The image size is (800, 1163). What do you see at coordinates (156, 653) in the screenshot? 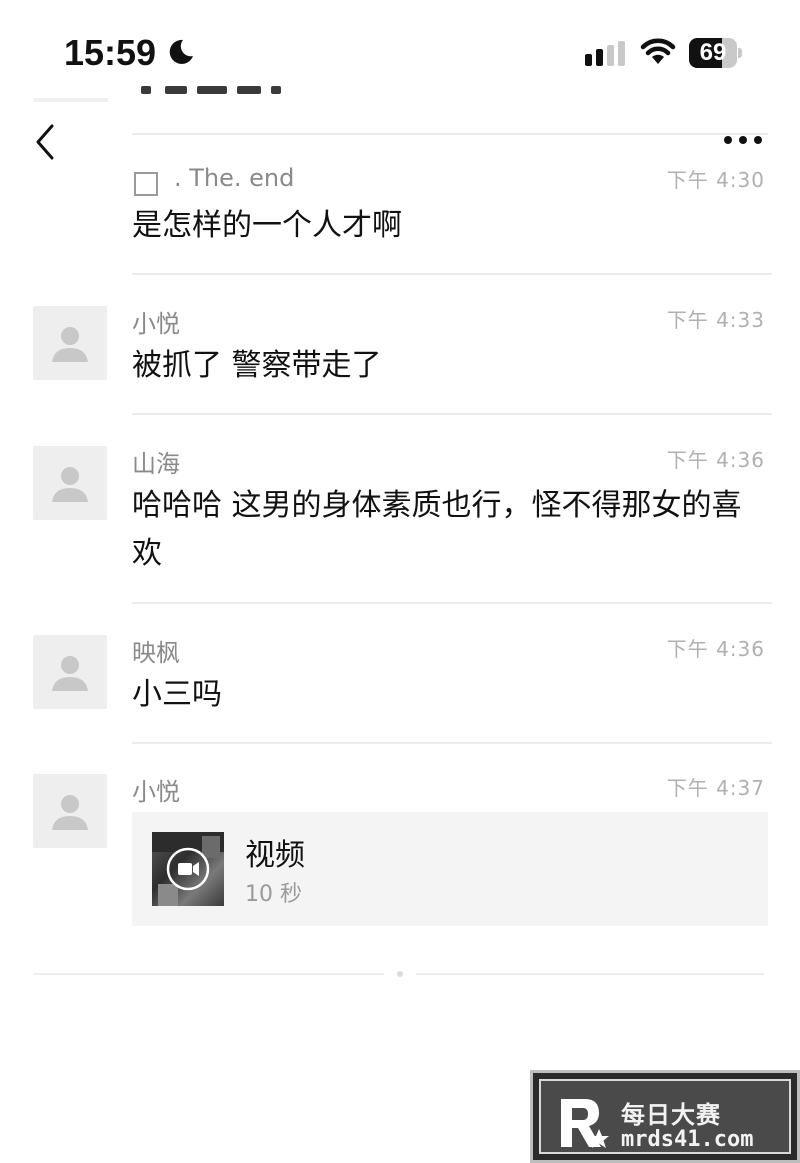
I see `message-author: 映枫` at bounding box center [156, 653].